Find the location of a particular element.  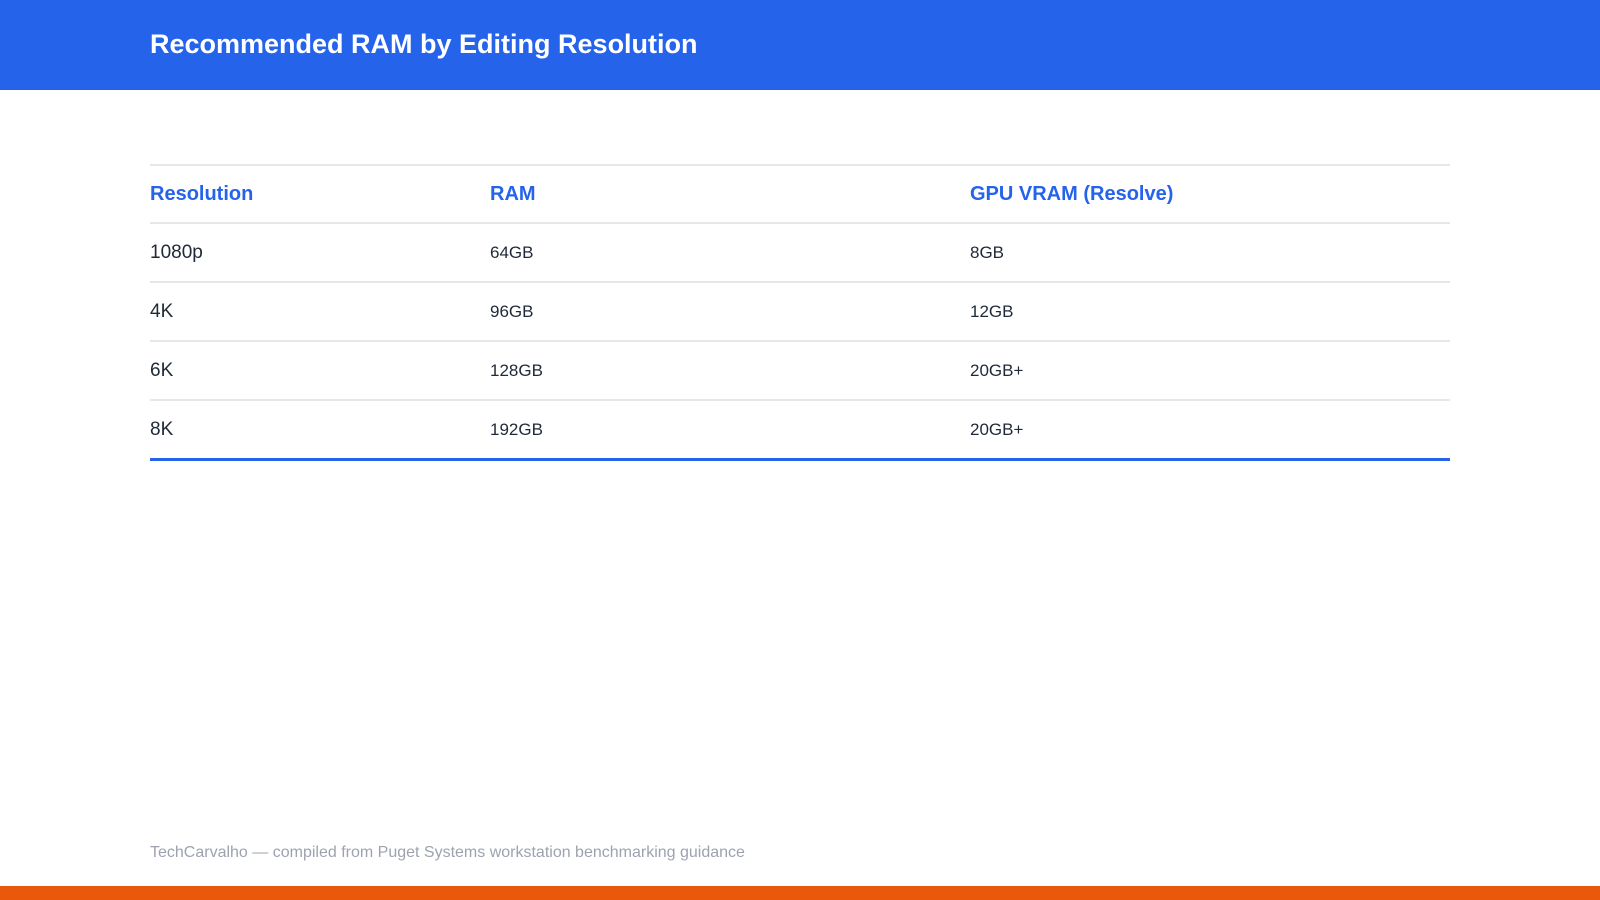

cell-ram: 96GB is located at coordinates (730, 311).